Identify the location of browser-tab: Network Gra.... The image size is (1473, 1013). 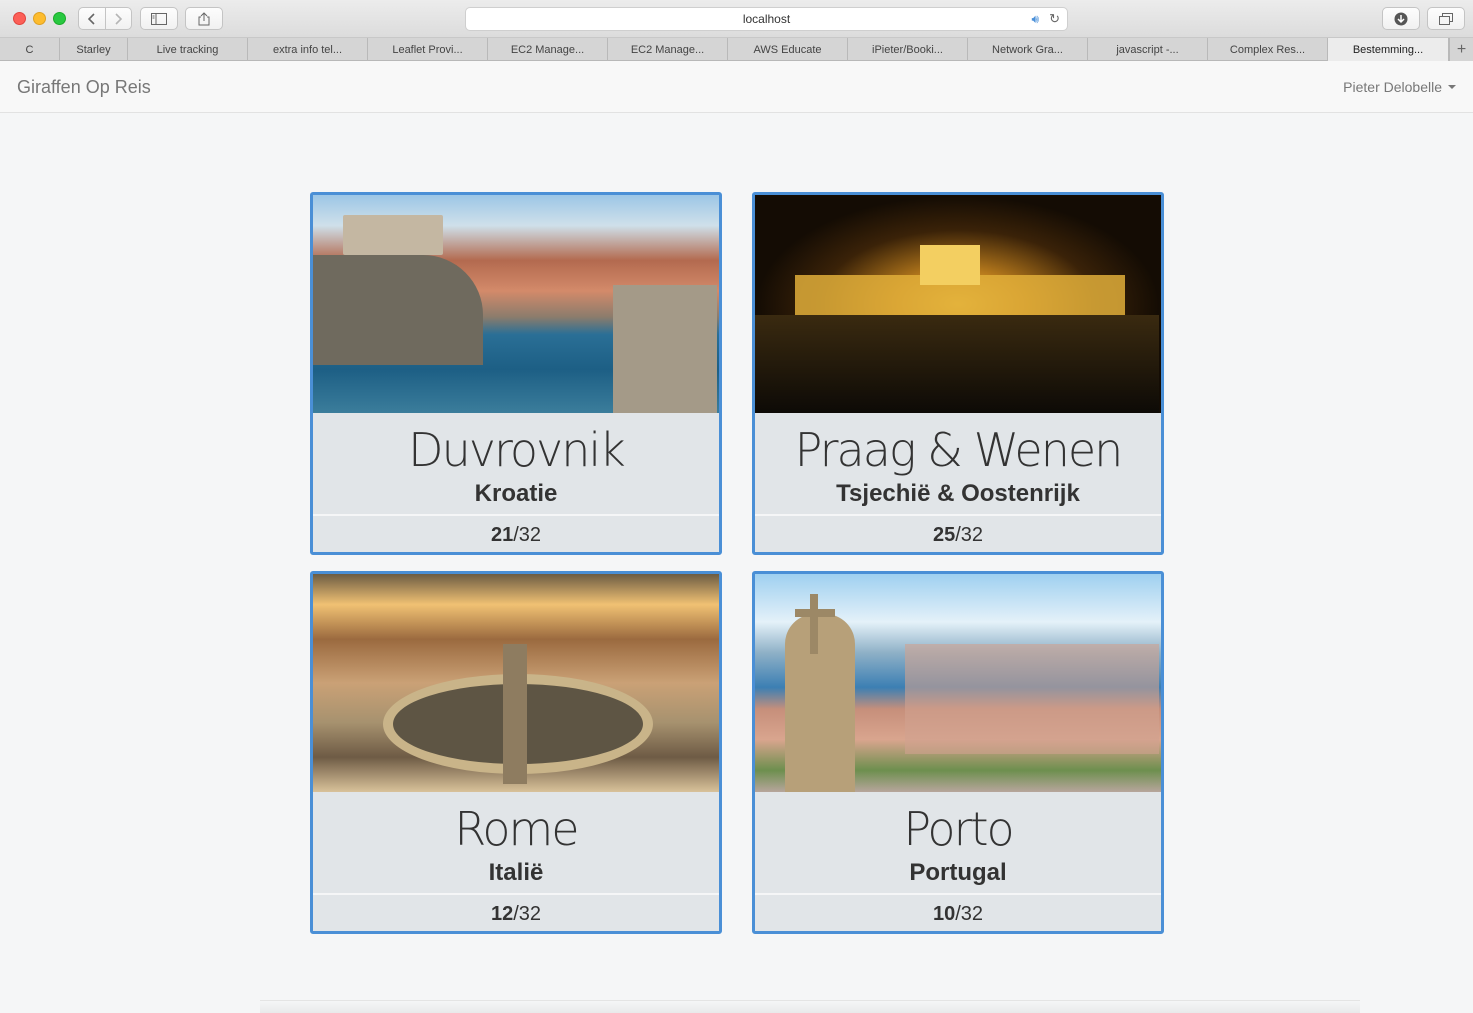
(1028, 49).